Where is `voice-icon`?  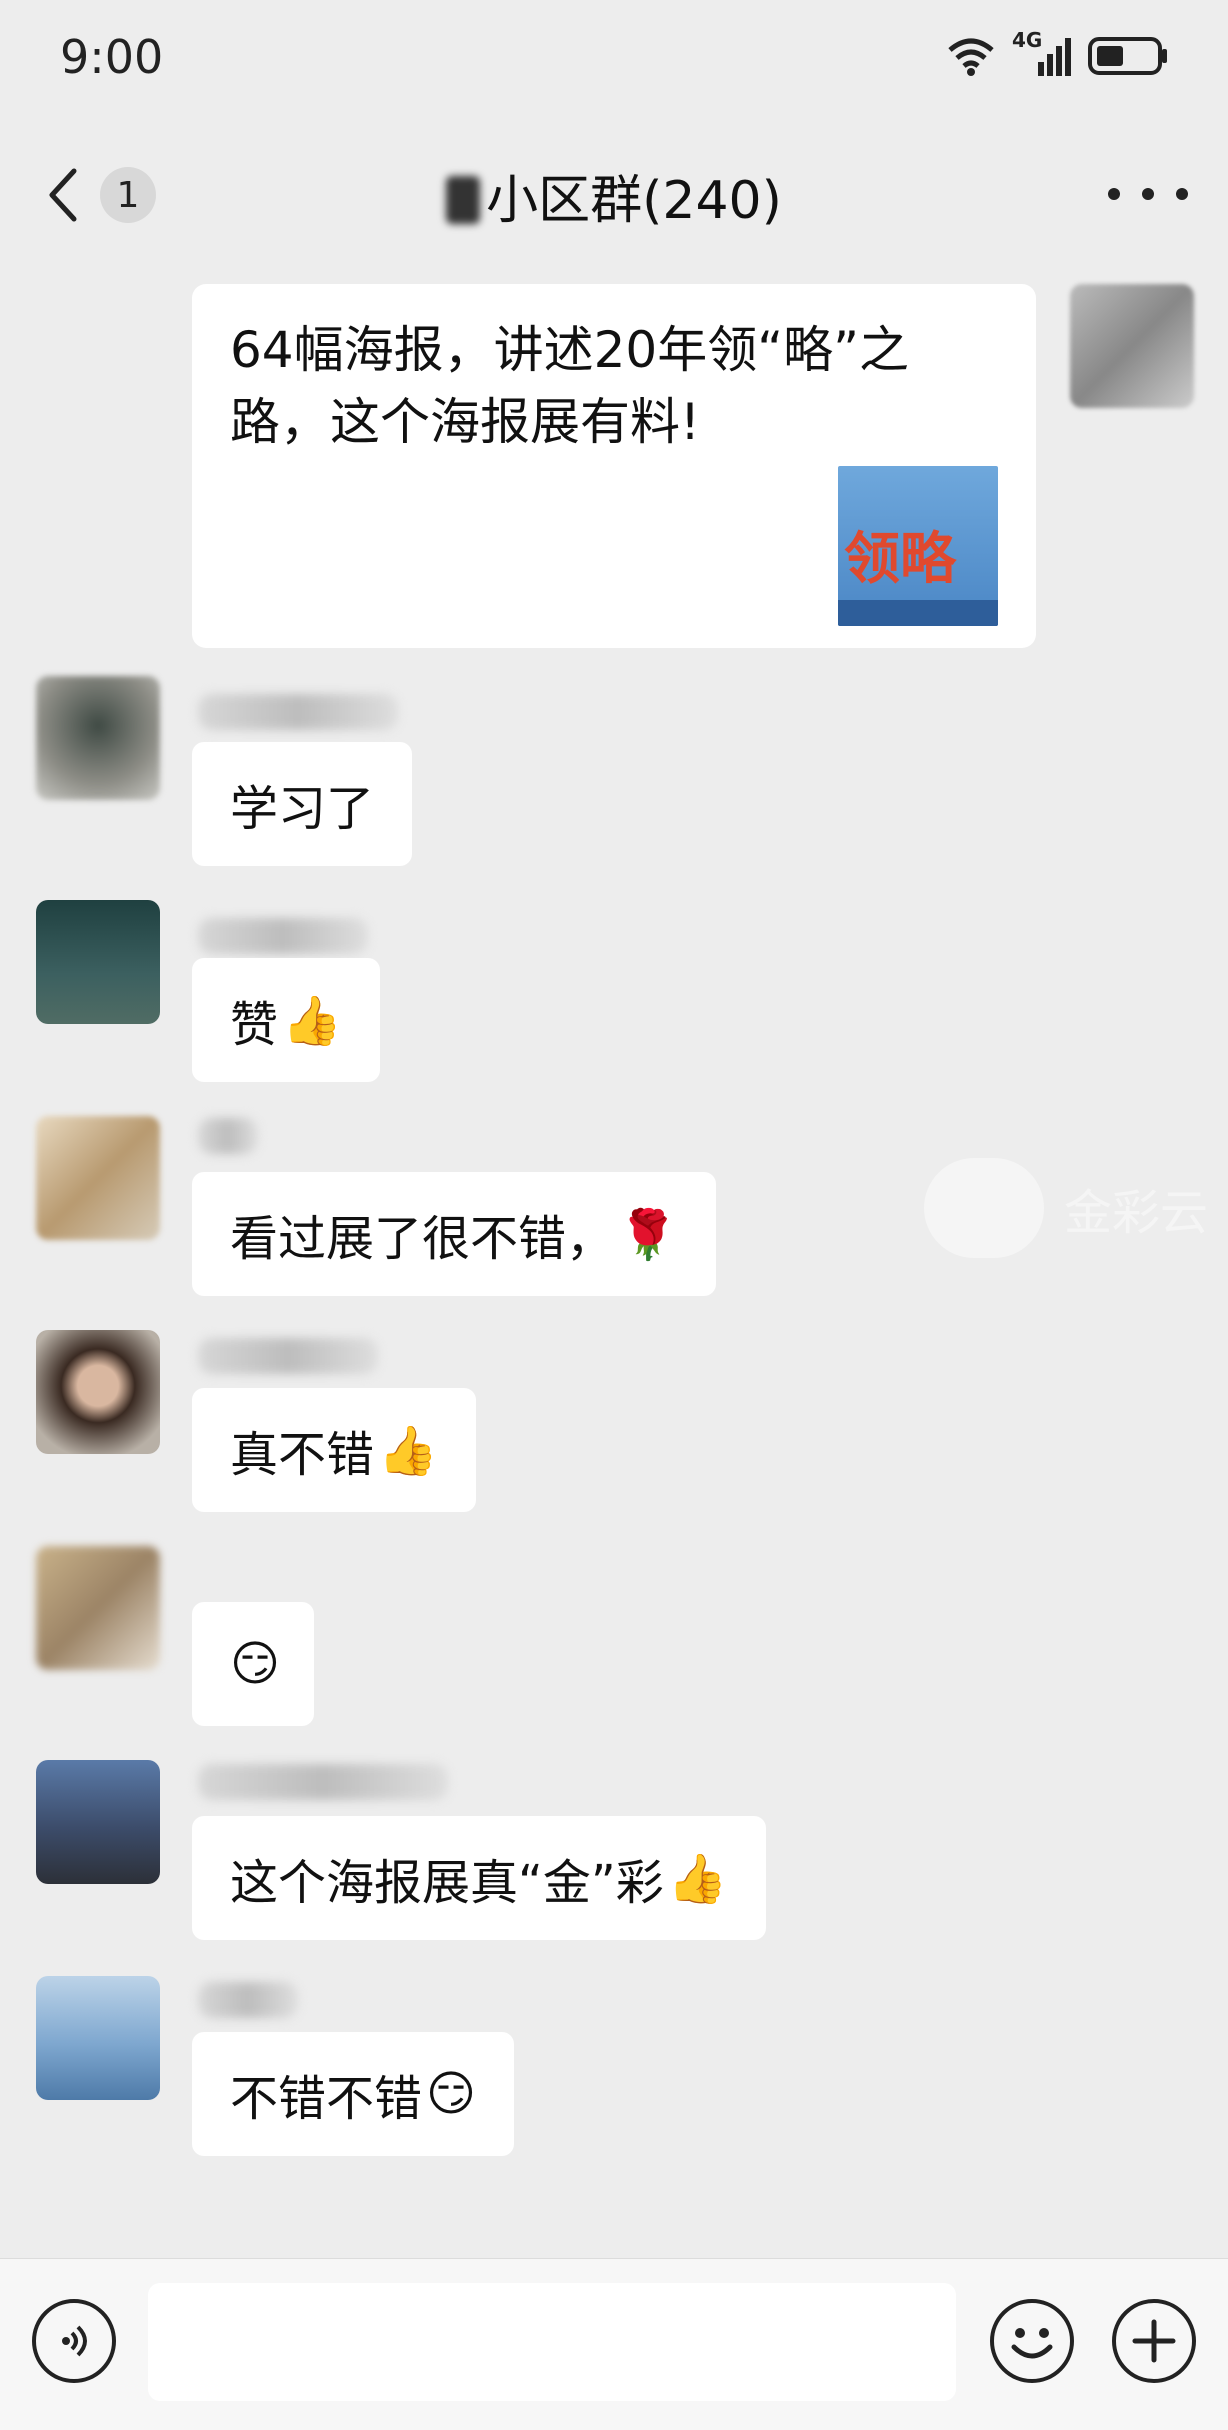
voice-icon is located at coordinates (74, 2341).